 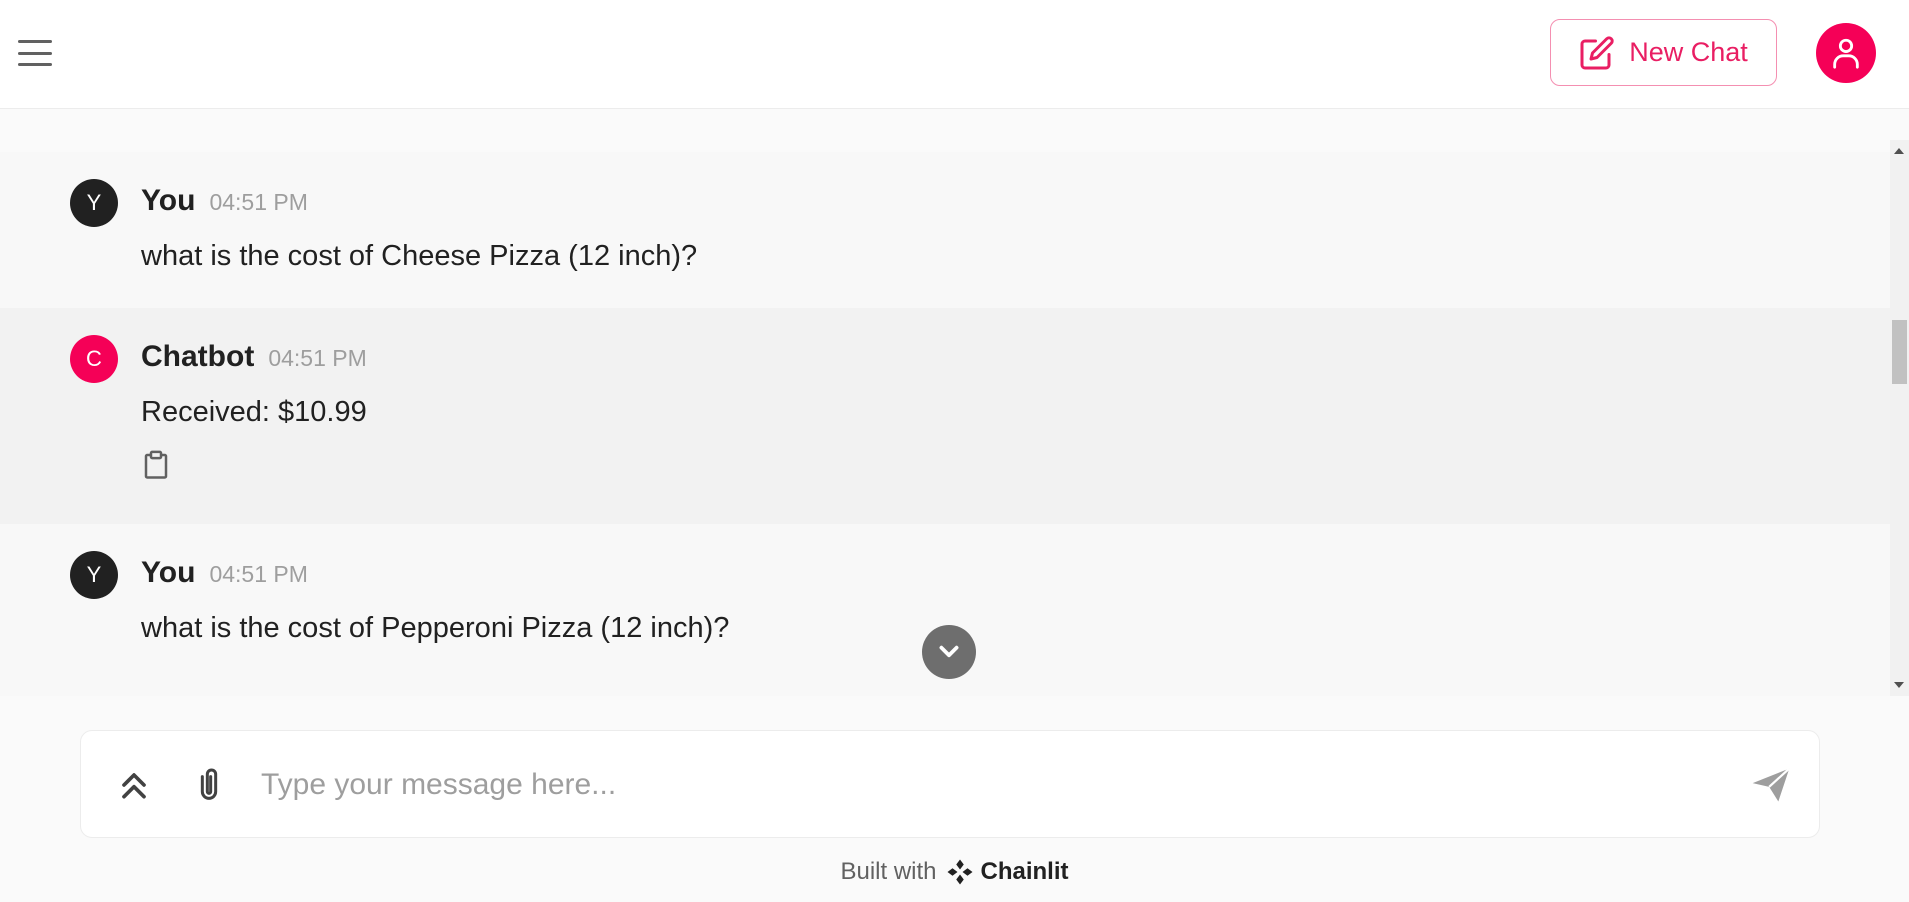 What do you see at coordinates (954, 54) in the screenshot?
I see `app-header: New Chat` at bounding box center [954, 54].